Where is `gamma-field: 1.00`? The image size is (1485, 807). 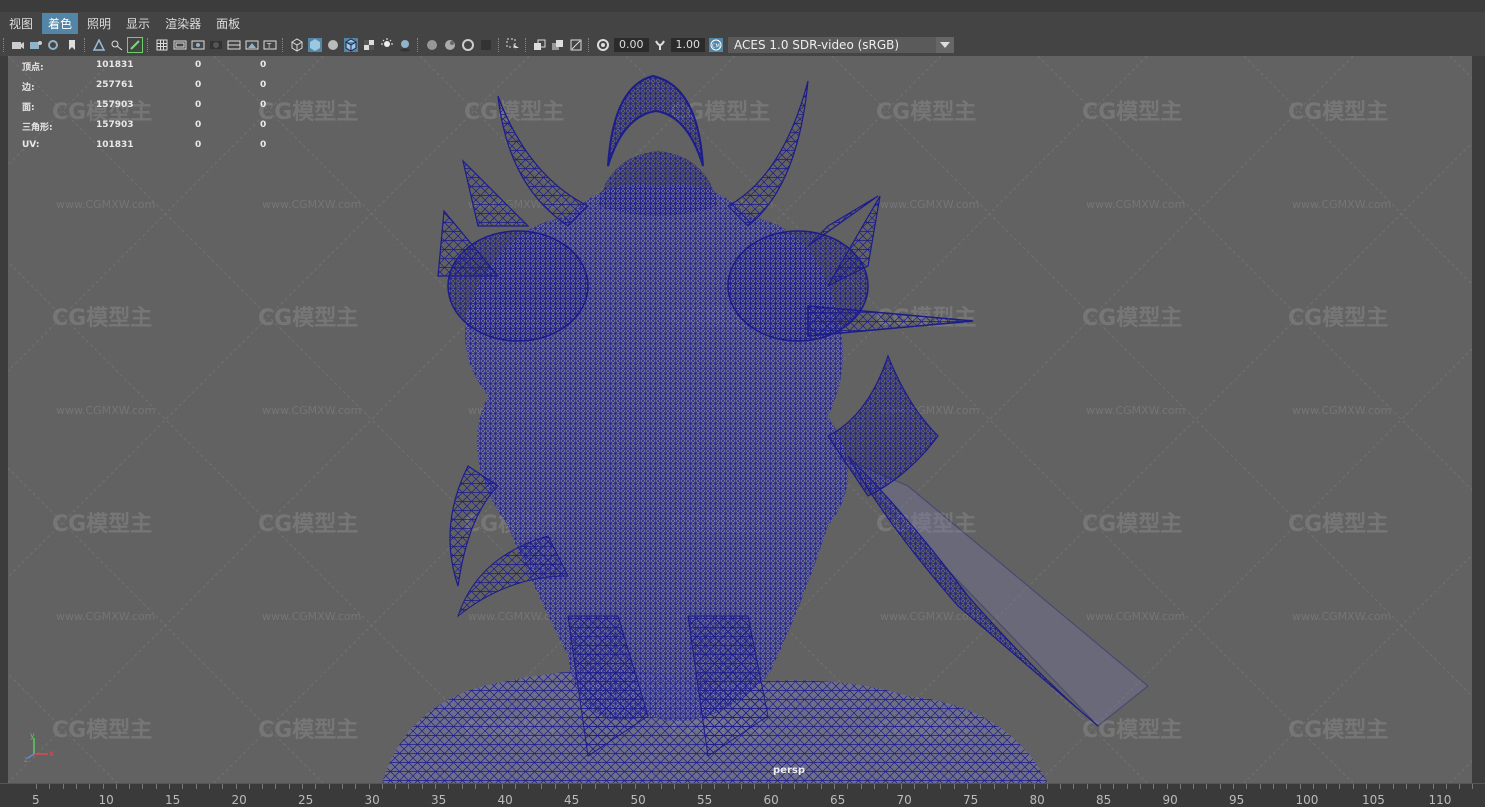
gamma-field: 1.00 is located at coordinates (687, 45).